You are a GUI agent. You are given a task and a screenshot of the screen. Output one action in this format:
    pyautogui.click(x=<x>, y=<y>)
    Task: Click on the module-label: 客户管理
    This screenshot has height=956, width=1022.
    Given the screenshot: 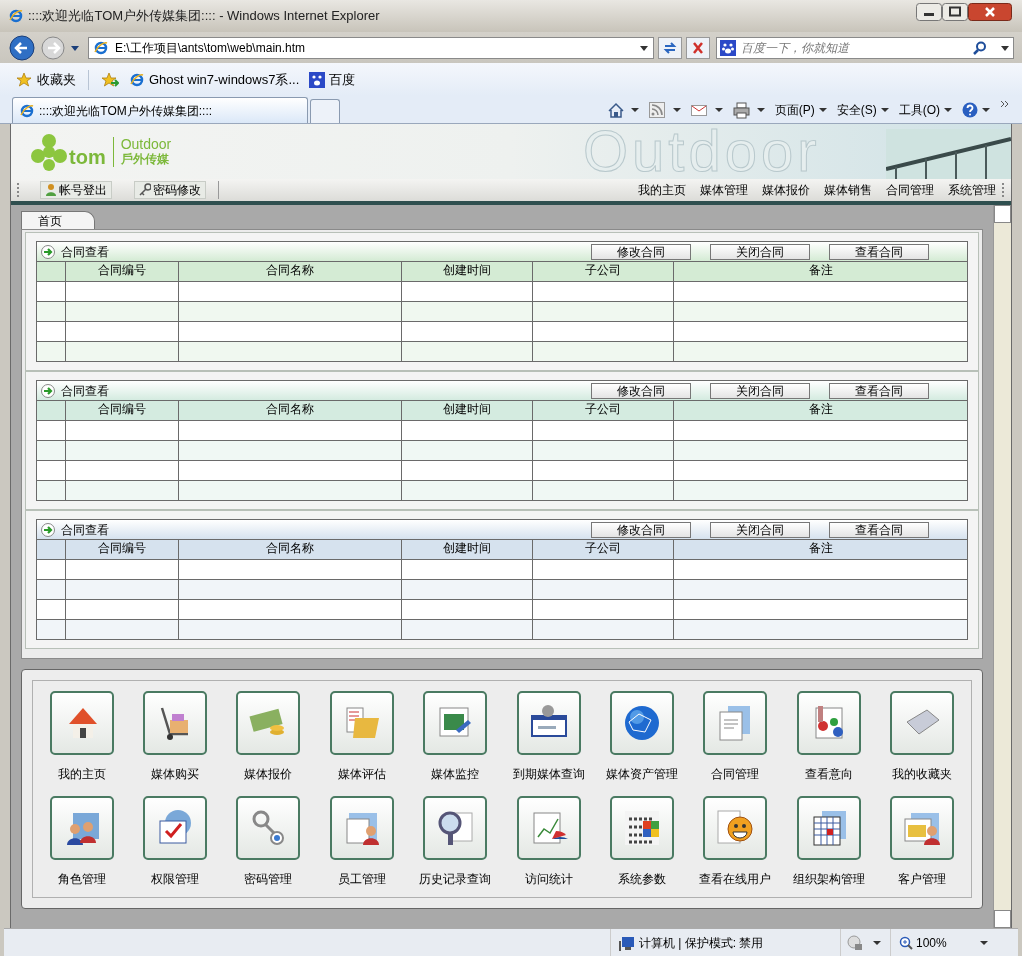 What is the action you would take?
    pyautogui.click(x=922, y=879)
    